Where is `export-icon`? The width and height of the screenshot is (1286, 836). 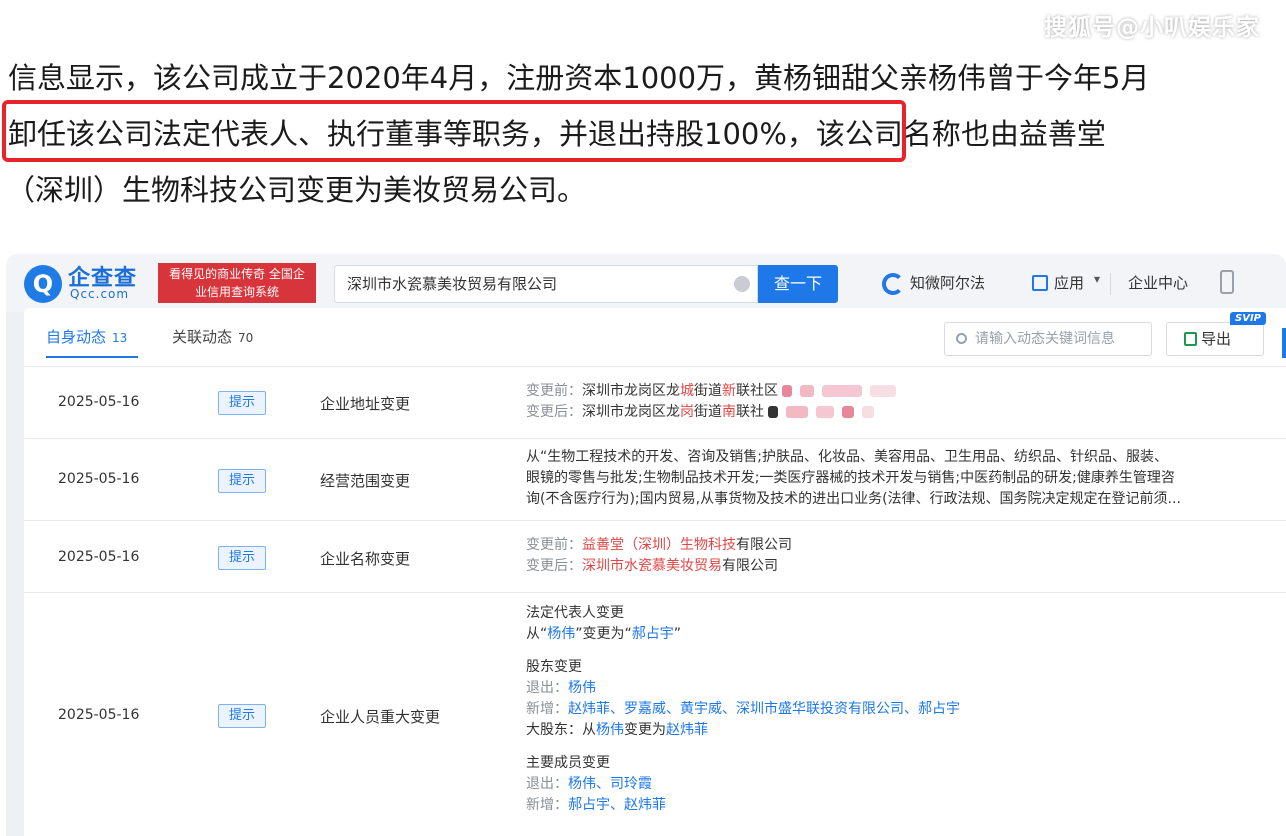 export-icon is located at coordinates (1190, 339).